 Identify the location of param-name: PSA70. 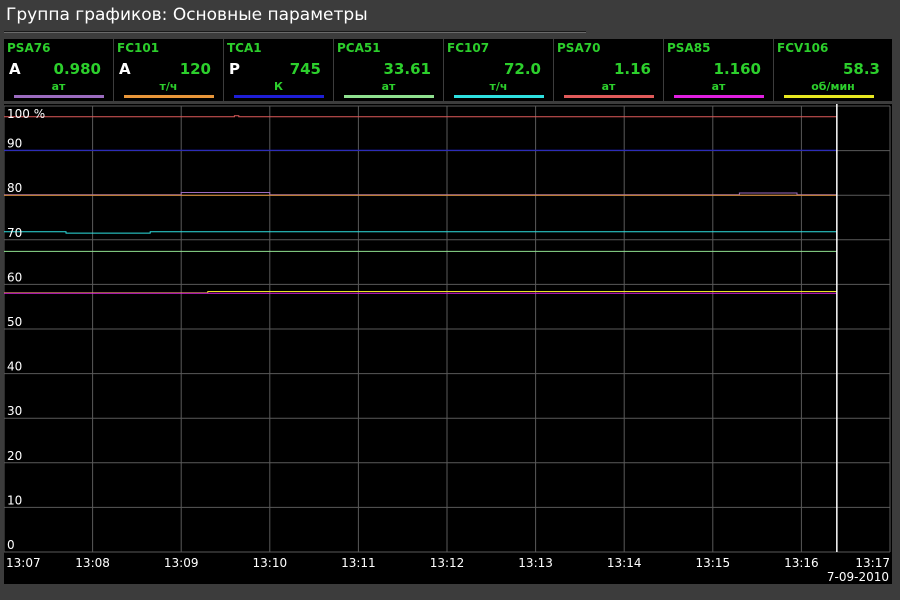
(579, 48).